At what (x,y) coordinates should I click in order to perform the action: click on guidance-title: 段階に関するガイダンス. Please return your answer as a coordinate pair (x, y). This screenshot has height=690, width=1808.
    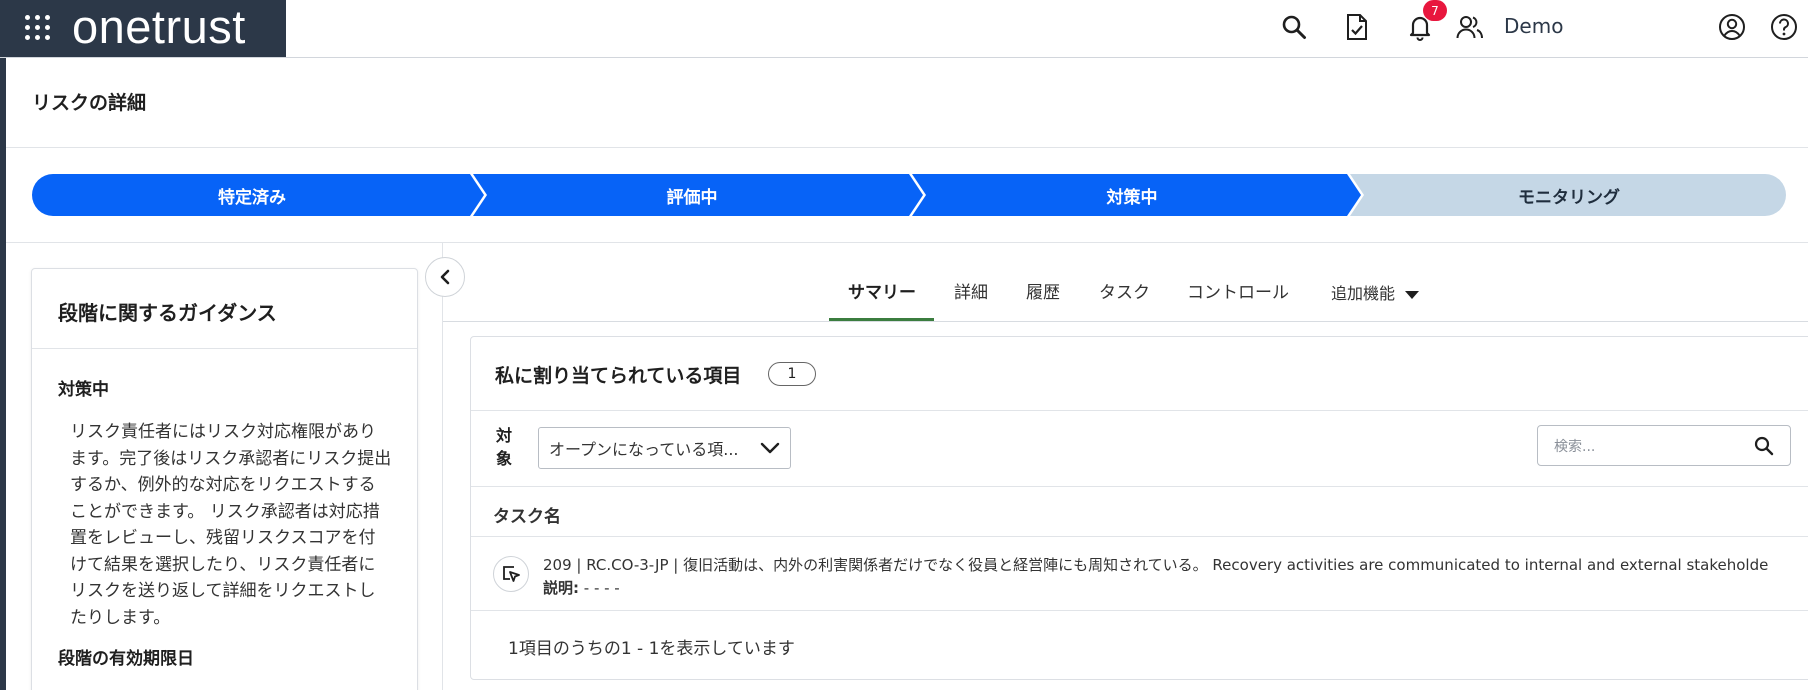
    Looking at the image, I should click on (167, 313).